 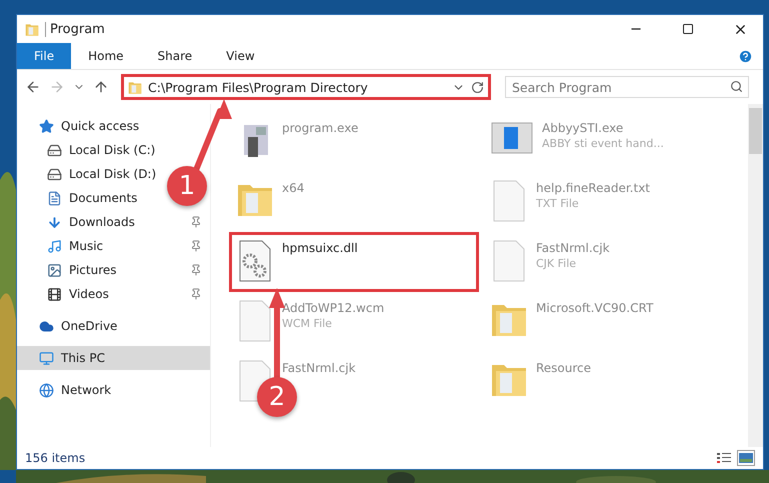 I want to click on back-icon, so click(x=33, y=87).